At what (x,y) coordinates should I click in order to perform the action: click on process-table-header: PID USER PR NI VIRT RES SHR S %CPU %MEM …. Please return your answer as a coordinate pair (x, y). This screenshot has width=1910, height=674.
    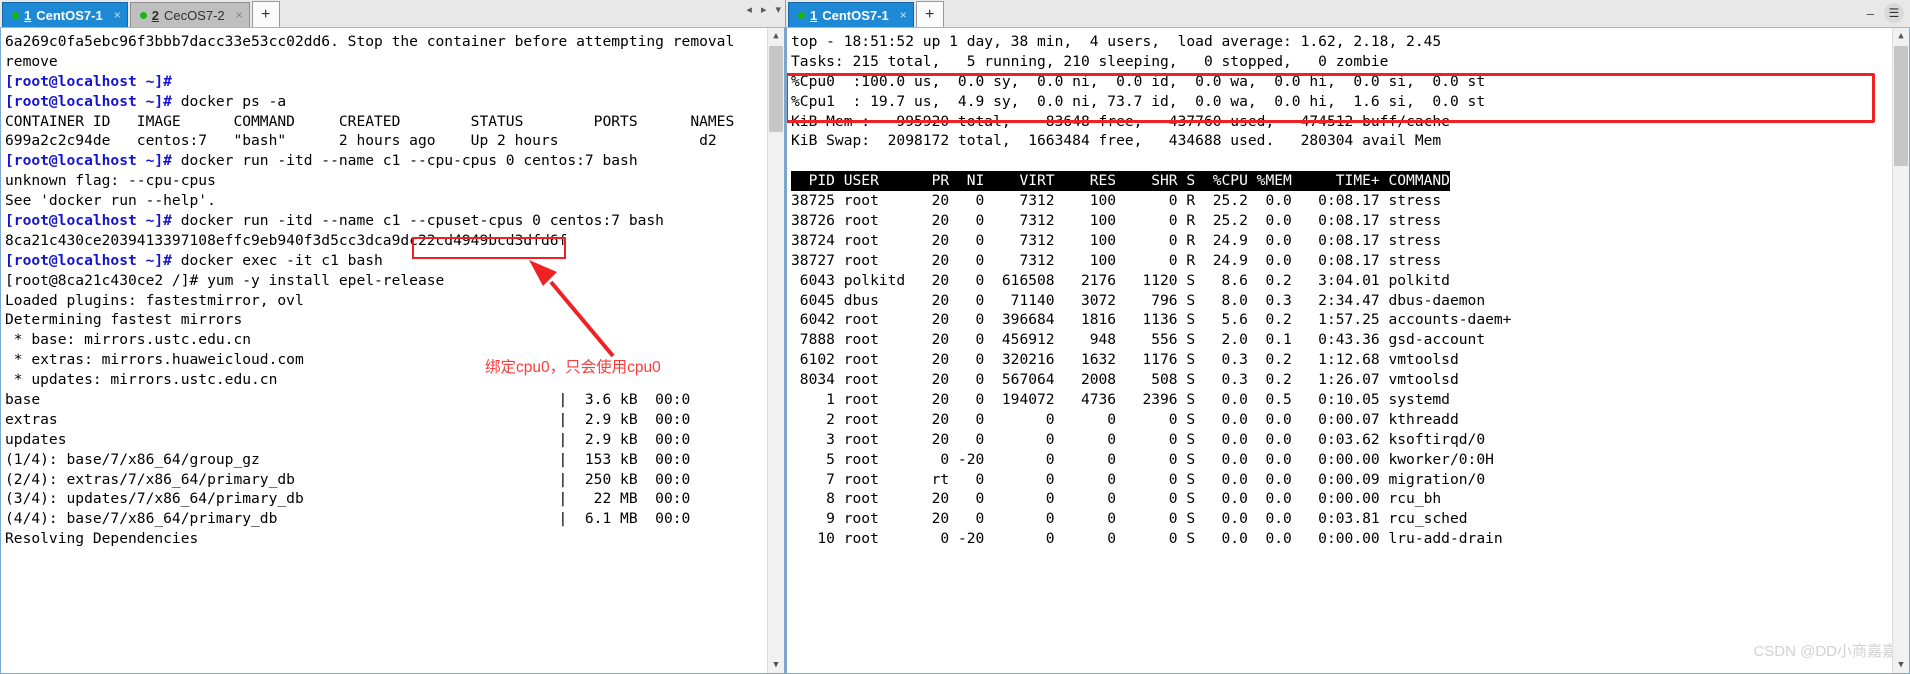
    Looking at the image, I should click on (1342, 181).